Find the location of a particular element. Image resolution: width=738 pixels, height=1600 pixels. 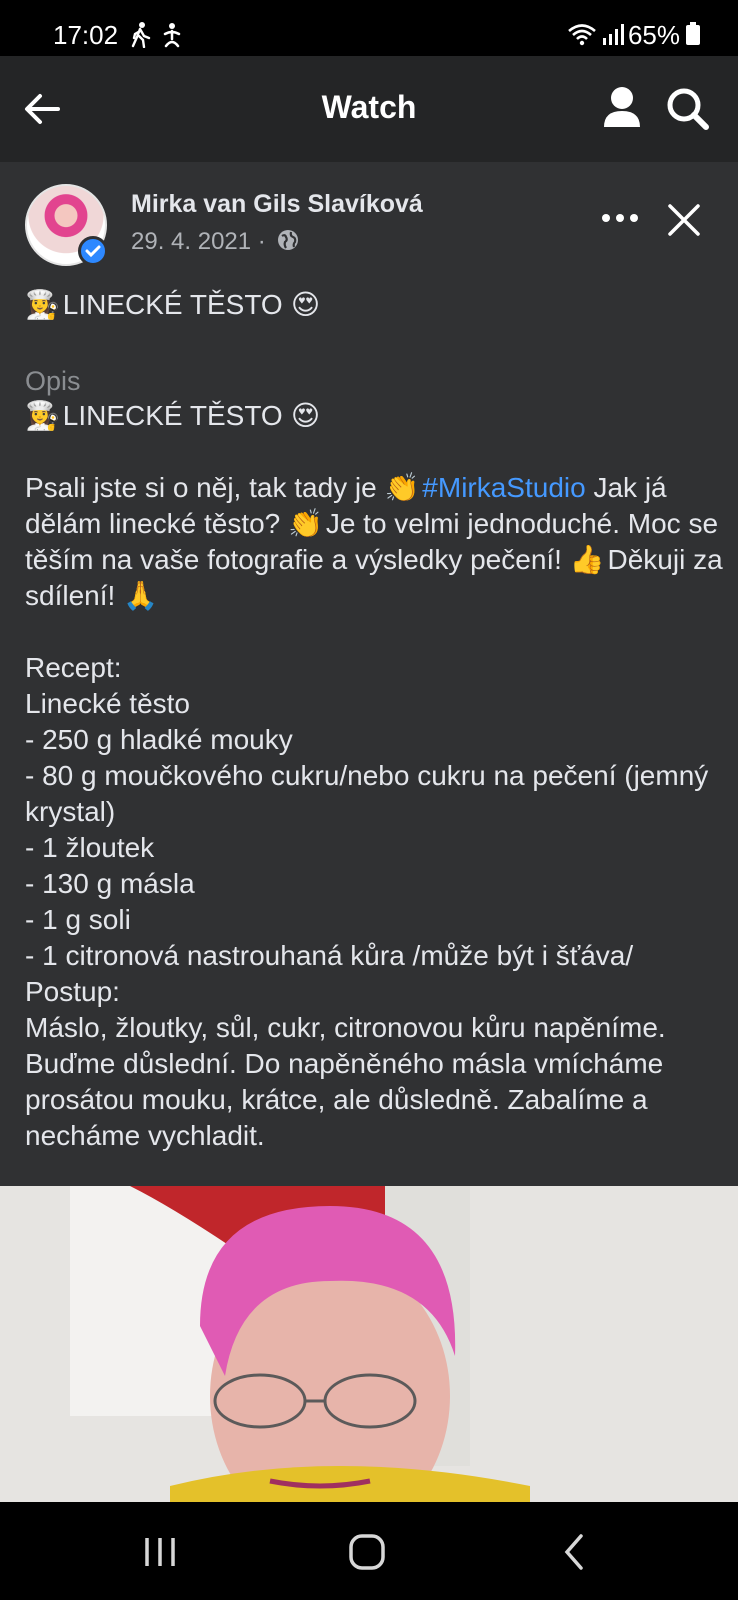

accessibility-icon is located at coordinates (172, 37).